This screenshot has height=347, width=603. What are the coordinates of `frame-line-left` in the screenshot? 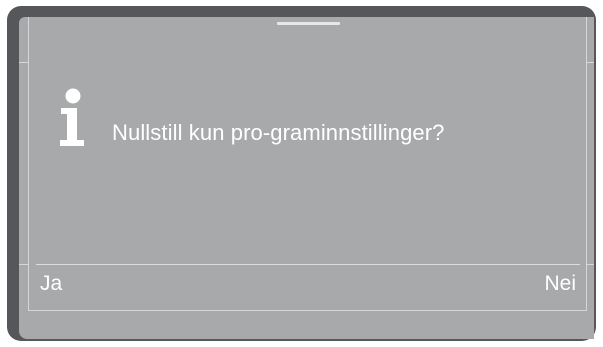 It's located at (28, 164).